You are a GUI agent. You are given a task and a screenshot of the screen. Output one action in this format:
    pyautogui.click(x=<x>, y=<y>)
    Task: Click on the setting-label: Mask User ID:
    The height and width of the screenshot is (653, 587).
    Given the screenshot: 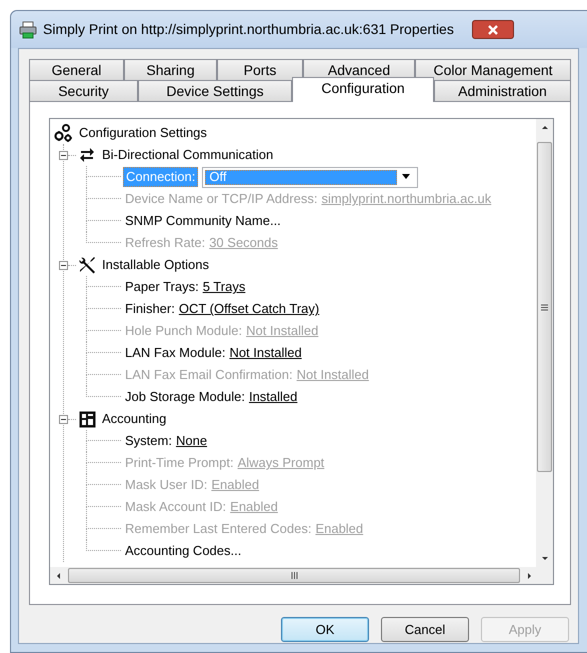 What is the action you would take?
    pyautogui.click(x=166, y=485)
    